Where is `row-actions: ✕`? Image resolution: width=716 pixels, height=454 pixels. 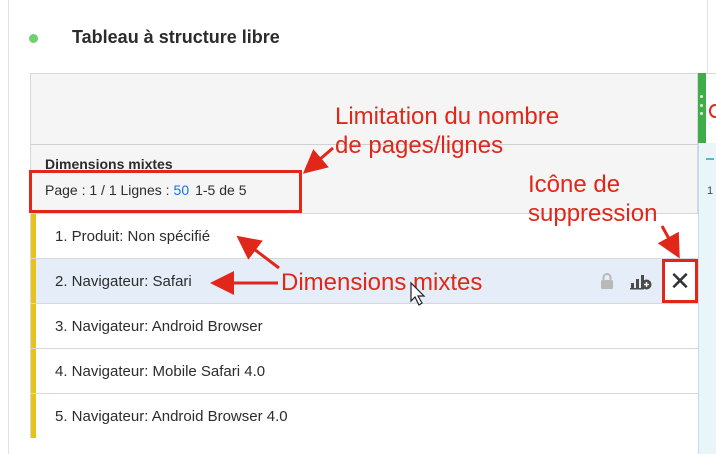
row-actions: ✕ is located at coordinates (649, 281).